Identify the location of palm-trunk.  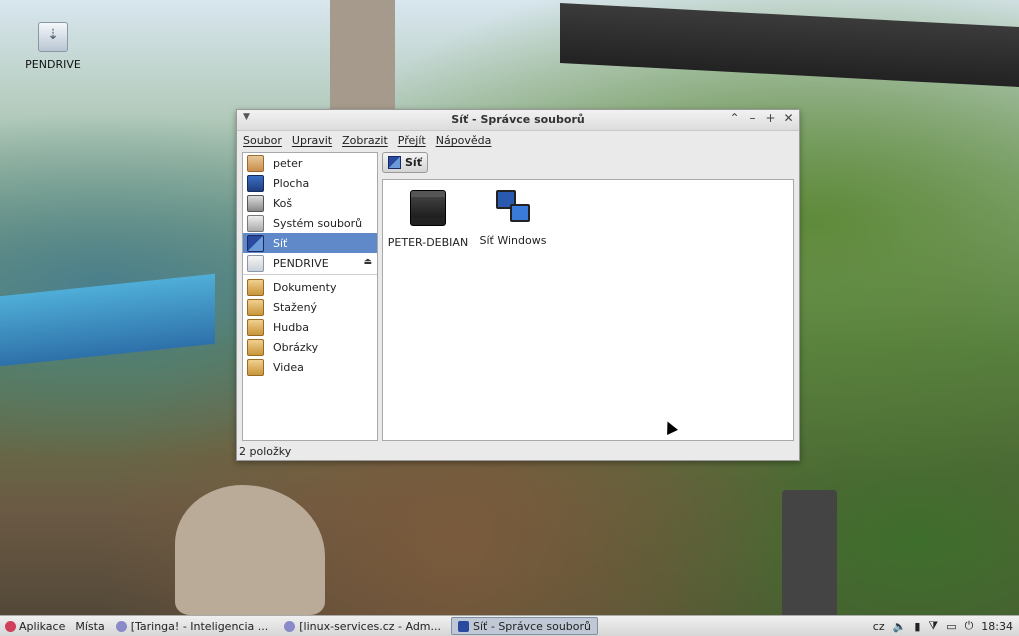
(362, 55).